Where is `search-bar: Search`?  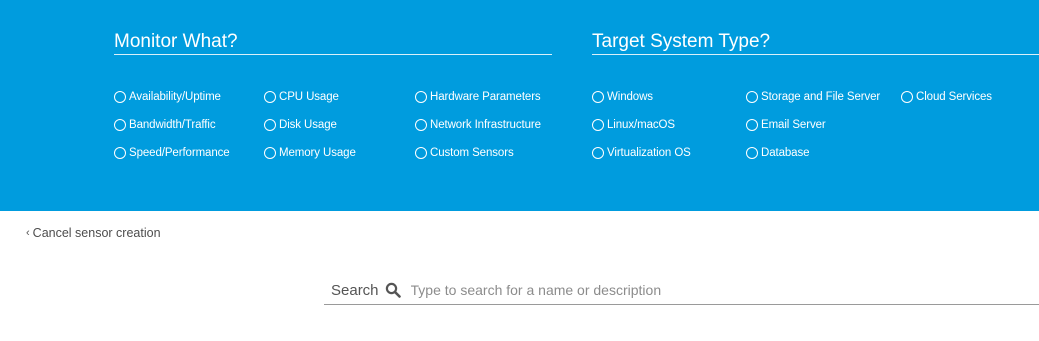
search-bar: Search is located at coordinates (681, 290).